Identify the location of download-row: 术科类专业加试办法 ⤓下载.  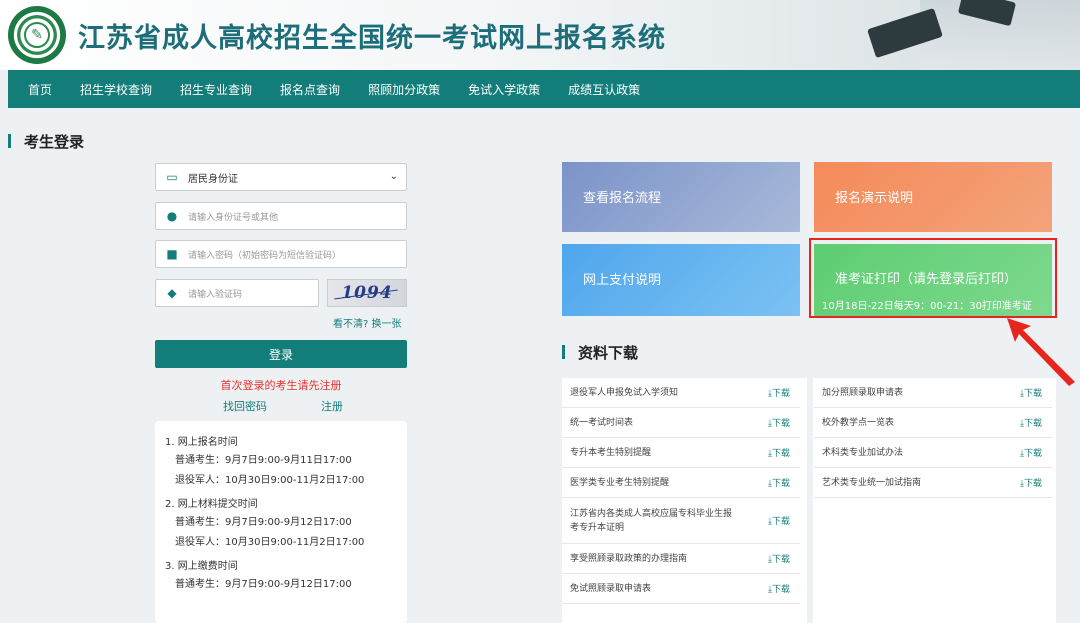
(933, 453).